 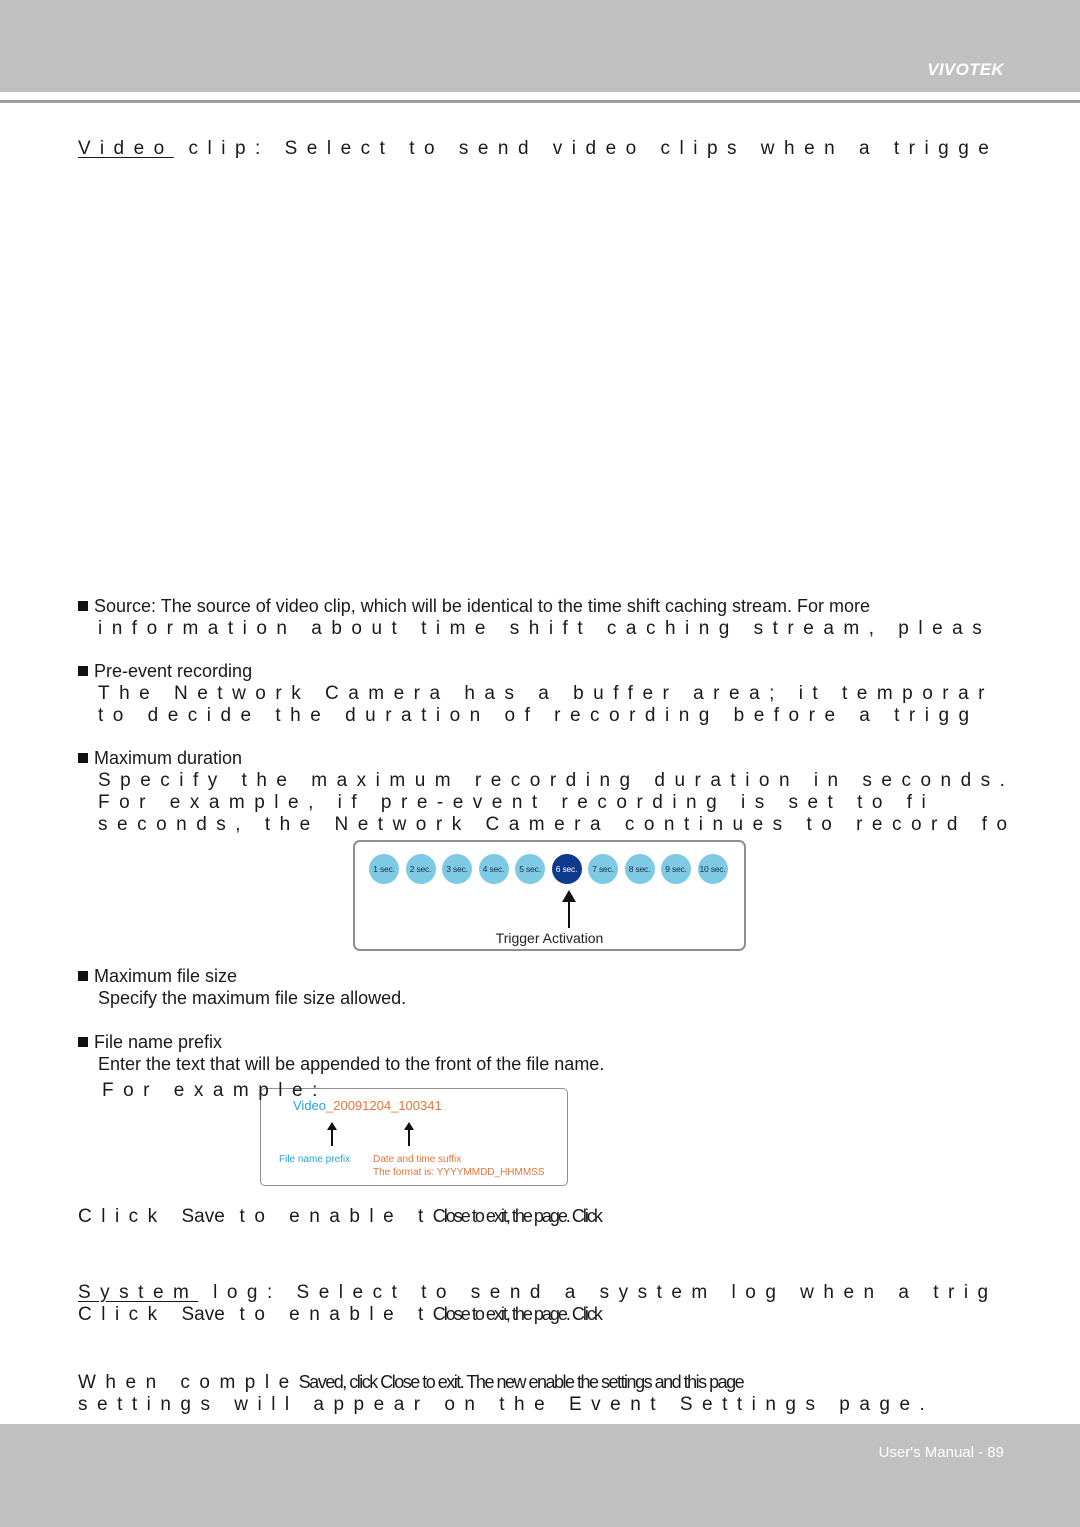 I want to click on second-marker: 10 sec., so click(x=712, y=869).